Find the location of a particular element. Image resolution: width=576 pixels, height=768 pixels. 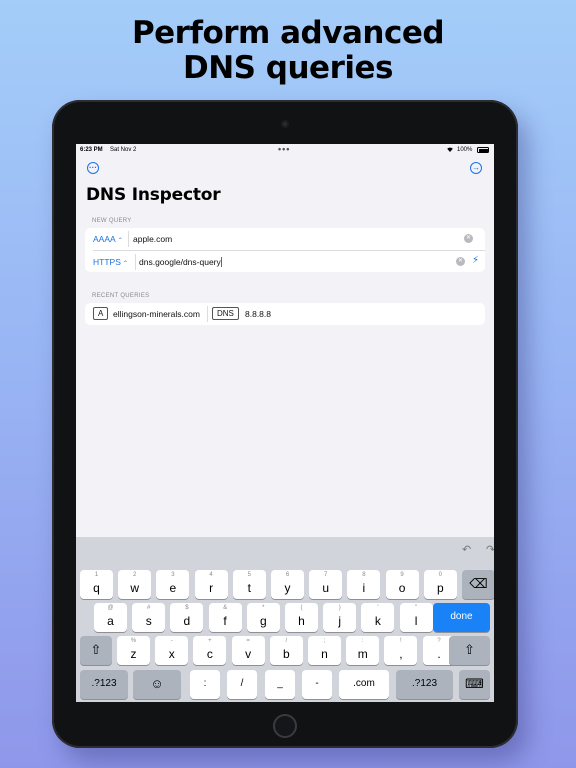

recent-query-row: A ellingson-minerals.com DNS 8.8.8.8 is located at coordinates (285, 314).